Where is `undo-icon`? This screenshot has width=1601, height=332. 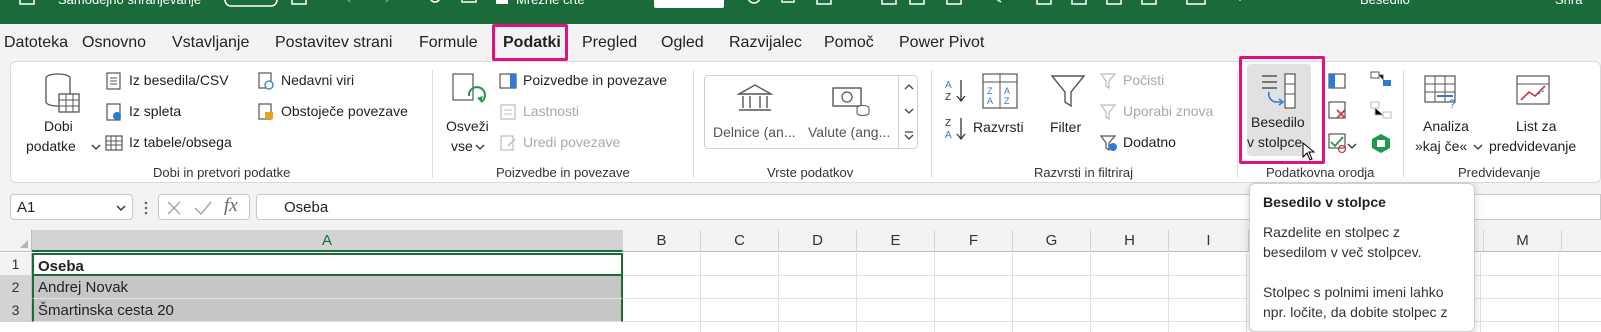
undo-icon is located at coordinates (350, 4).